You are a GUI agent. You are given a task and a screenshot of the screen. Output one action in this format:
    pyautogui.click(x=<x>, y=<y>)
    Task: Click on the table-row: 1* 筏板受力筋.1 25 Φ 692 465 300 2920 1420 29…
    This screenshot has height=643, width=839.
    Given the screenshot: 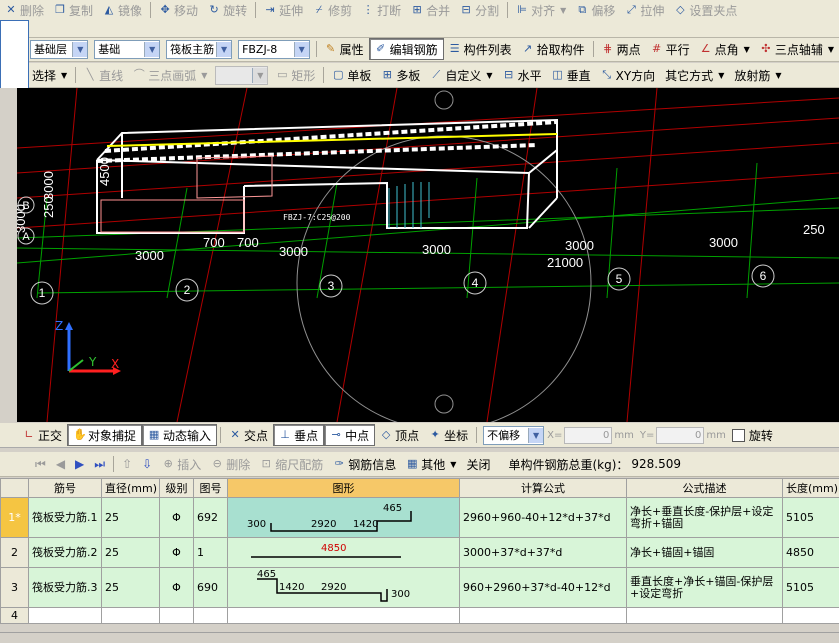 What is the action you would take?
    pyautogui.click(x=420, y=518)
    